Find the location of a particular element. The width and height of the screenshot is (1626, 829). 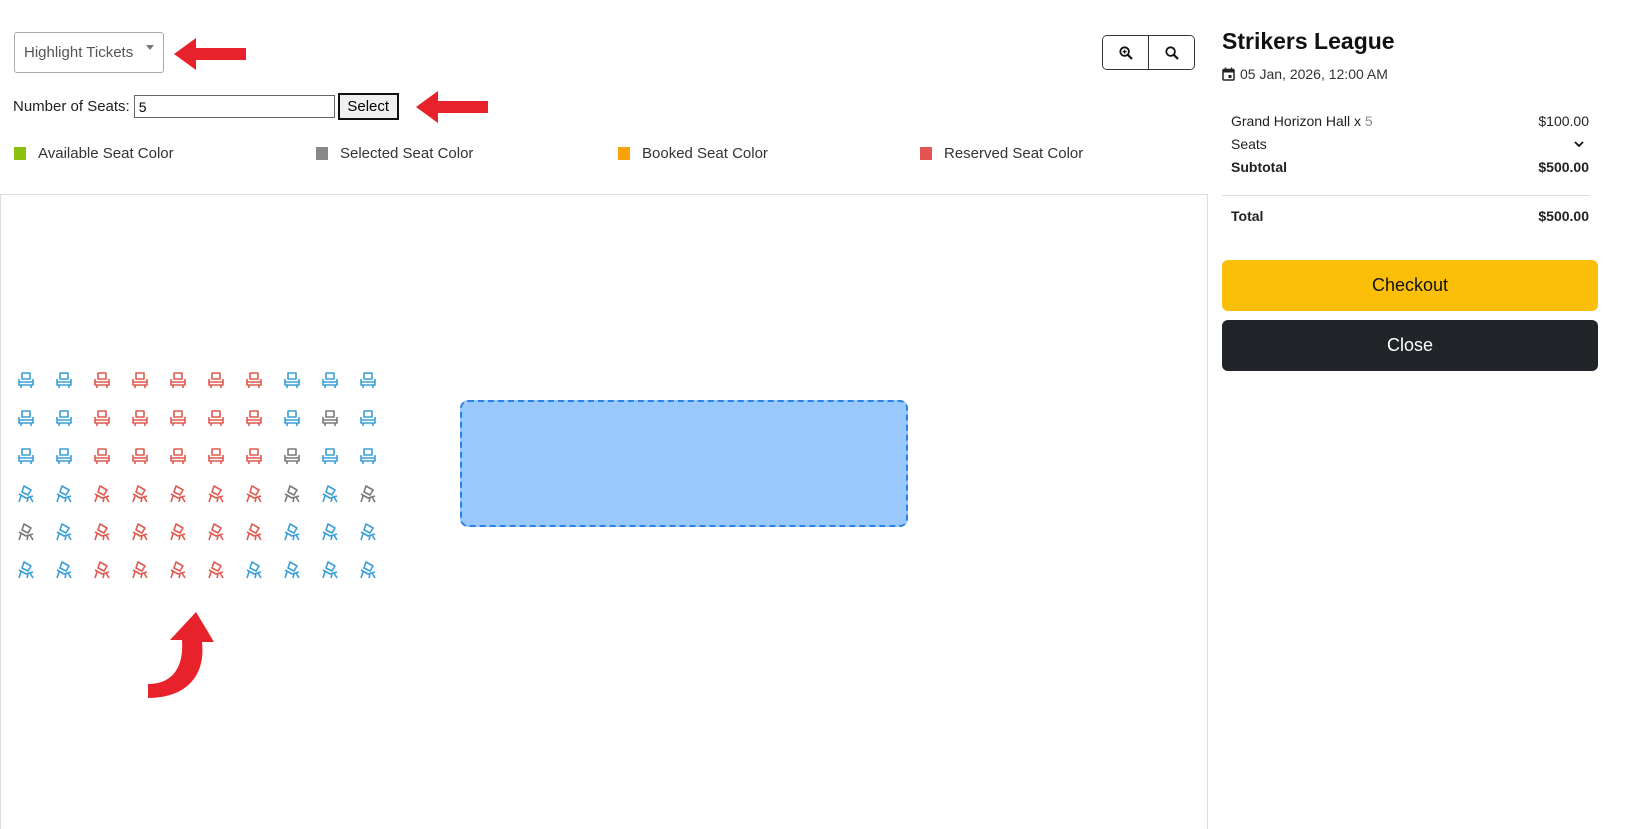

legend-label: Reserved Seat Color is located at coordinates (1014, 153).